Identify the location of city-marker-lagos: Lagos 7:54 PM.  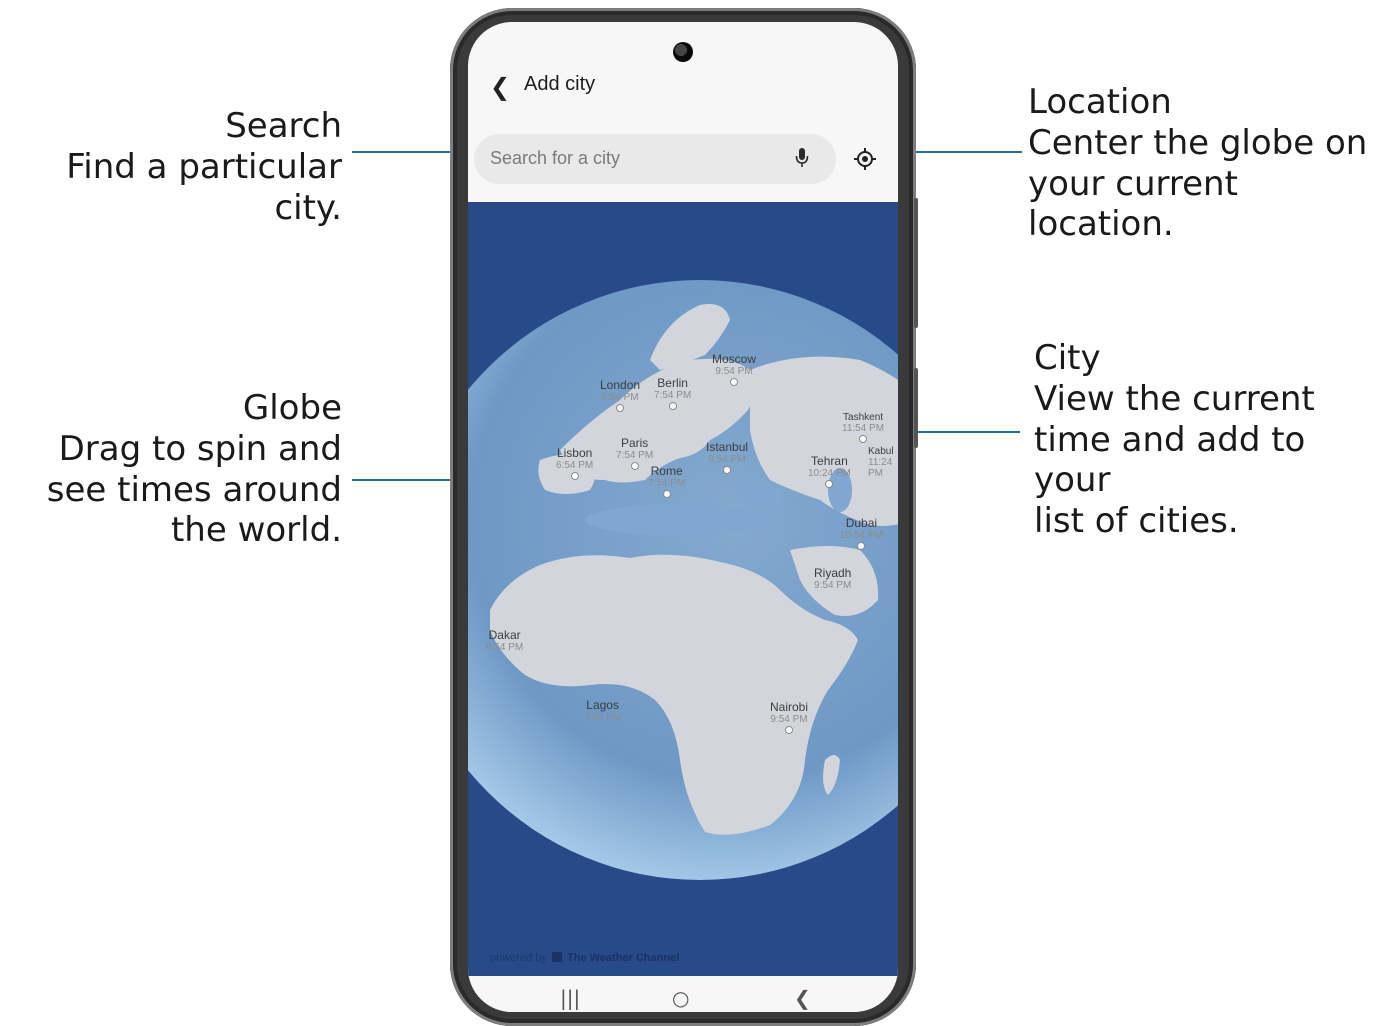
(602, 710).